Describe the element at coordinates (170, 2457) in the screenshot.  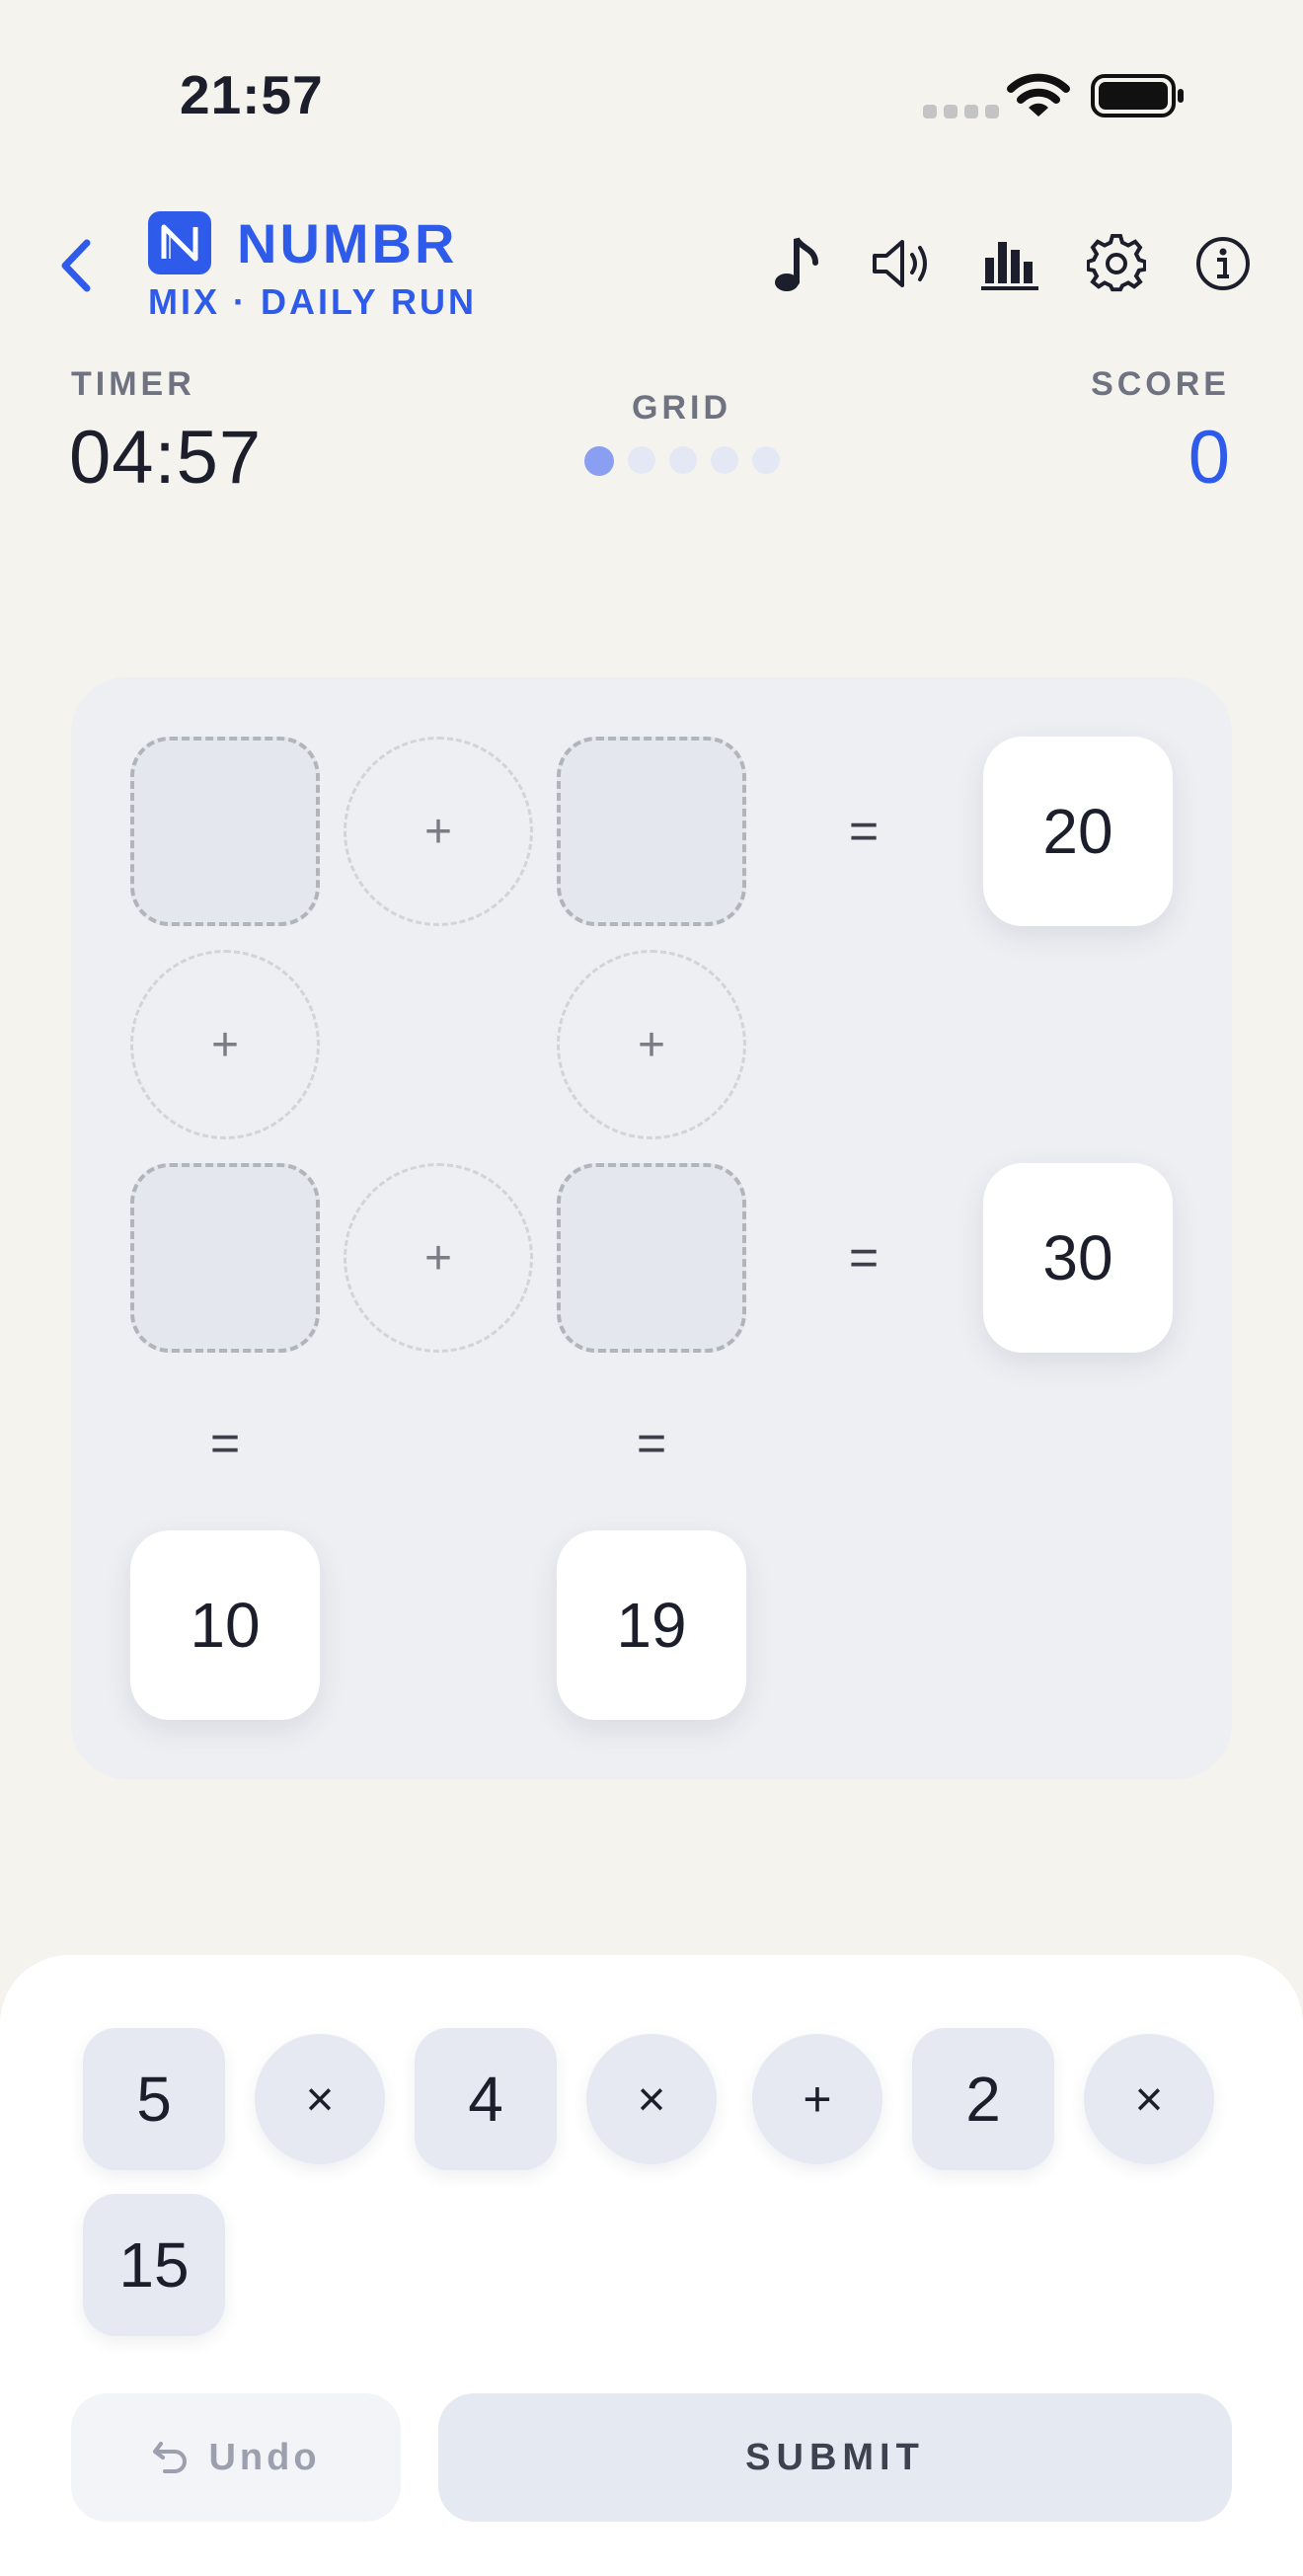
I see `undo-arrow-icon` at that location.